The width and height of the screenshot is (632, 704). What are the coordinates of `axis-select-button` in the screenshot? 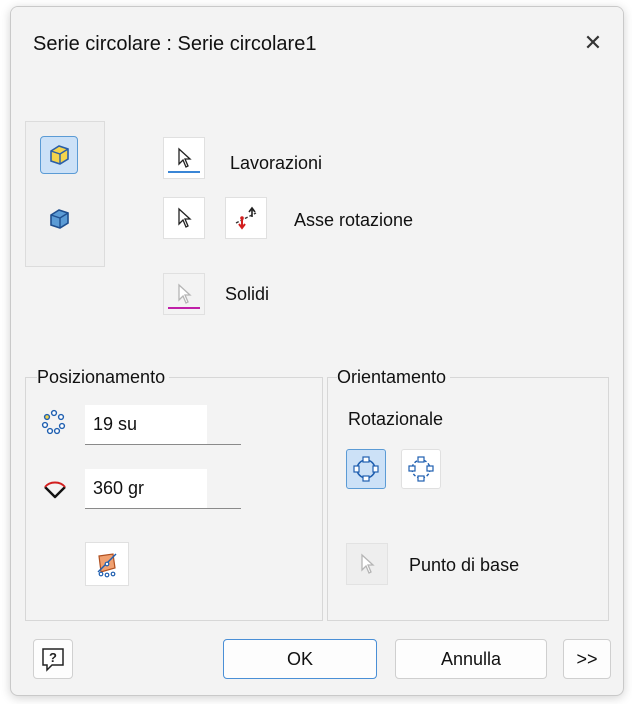 It's located at (184, 218).